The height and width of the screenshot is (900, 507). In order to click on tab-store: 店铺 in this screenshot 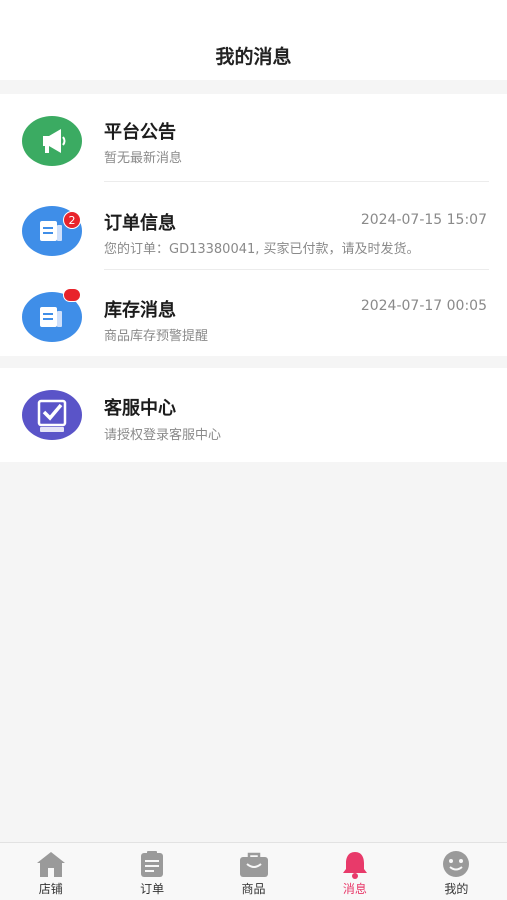, I will do `click(50, 871)`.